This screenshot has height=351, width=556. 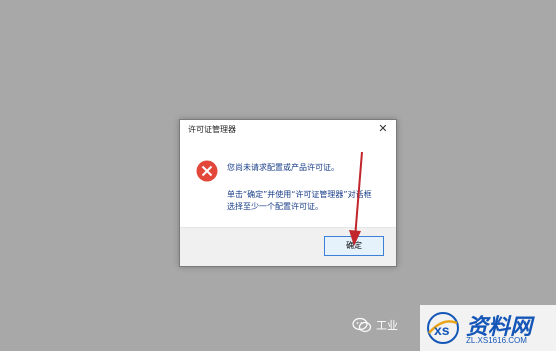 What do you see at coordinates (383, 129) in the screenshot?
I see `close-button: ✕` at bounding box center [383, 129].